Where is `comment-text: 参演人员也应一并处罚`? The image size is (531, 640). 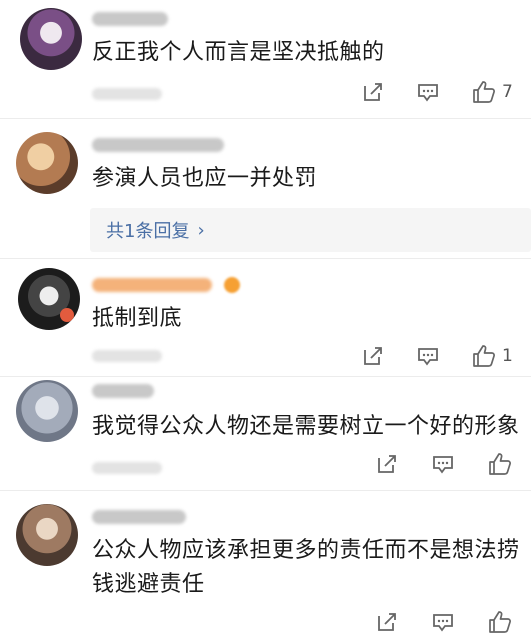 comment-text: 参演人员也应一并处罚 is located at coordinates (205, 178).